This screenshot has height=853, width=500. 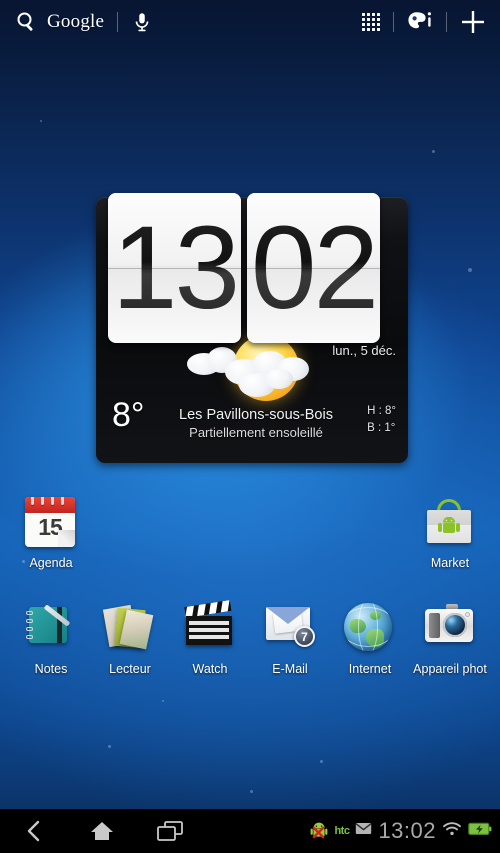 I want to click on top-search-bar: Google, so click(x=250, y=22).